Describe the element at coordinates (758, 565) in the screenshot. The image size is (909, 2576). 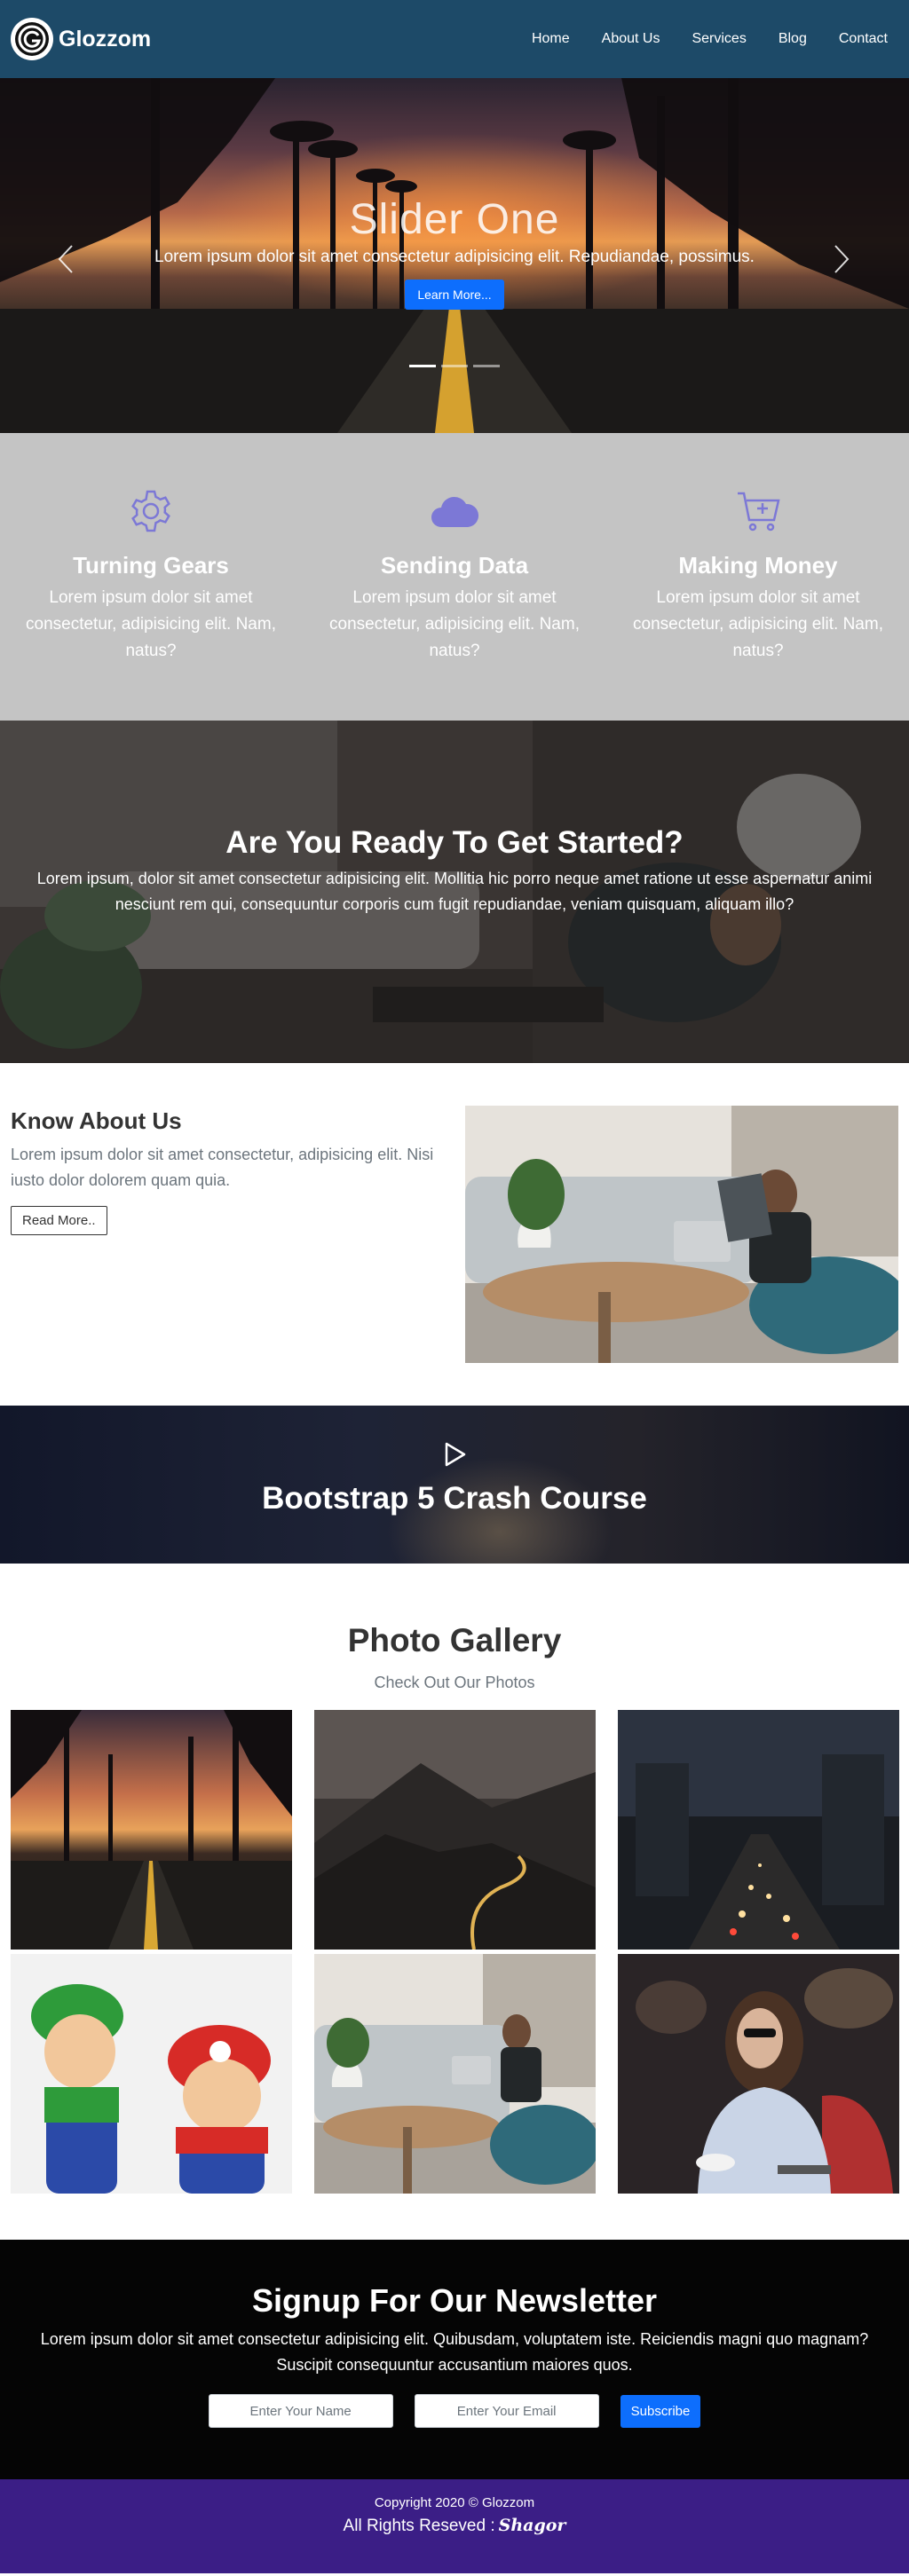
I see `feature-title: Making Money` at that location.